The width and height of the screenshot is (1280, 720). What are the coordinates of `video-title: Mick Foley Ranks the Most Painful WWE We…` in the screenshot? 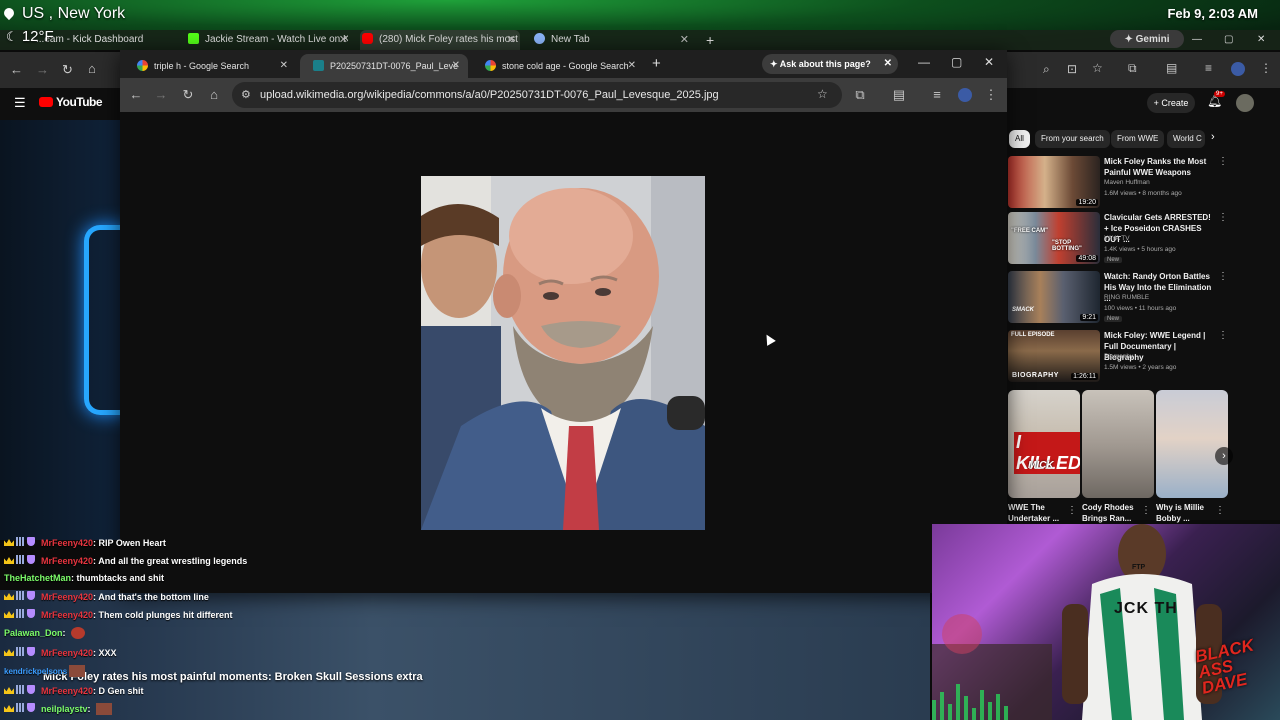 It's located at (1158, 167).